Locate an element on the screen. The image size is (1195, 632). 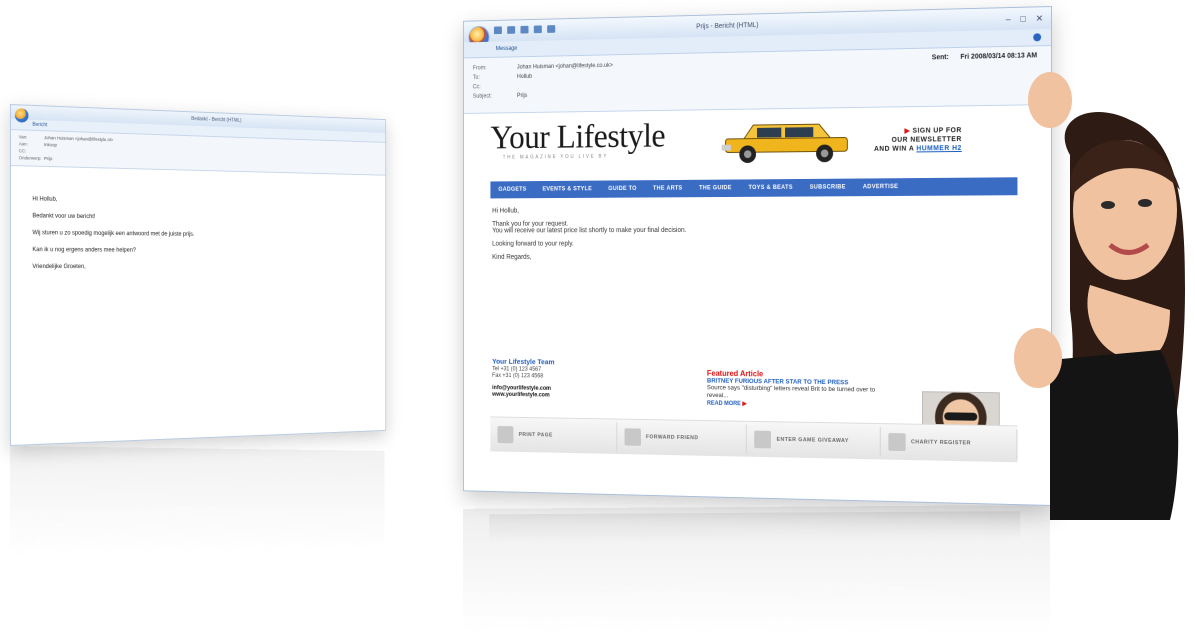
nav-item: SUBSCRIBE is located at coordinates (827, 187).